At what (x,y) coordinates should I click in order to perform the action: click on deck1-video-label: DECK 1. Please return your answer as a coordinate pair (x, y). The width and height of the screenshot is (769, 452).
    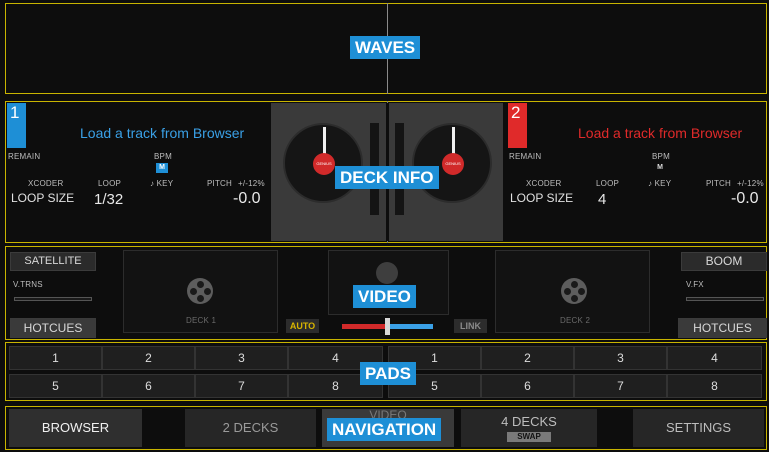
    Looking at the image, I should click on (201, 320).